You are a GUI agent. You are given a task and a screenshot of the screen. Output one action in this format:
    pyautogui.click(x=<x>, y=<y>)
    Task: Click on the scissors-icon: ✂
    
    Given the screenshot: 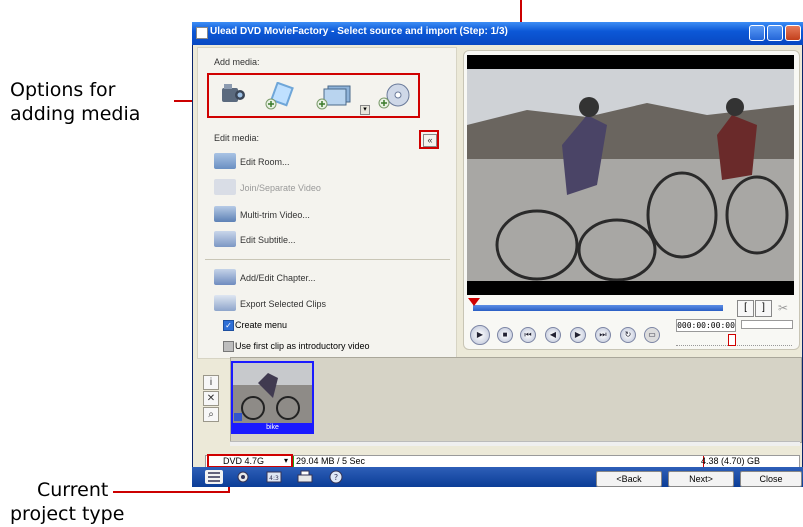 What is the action you would take?
    pyautogui.click(x=783, y=308)
    